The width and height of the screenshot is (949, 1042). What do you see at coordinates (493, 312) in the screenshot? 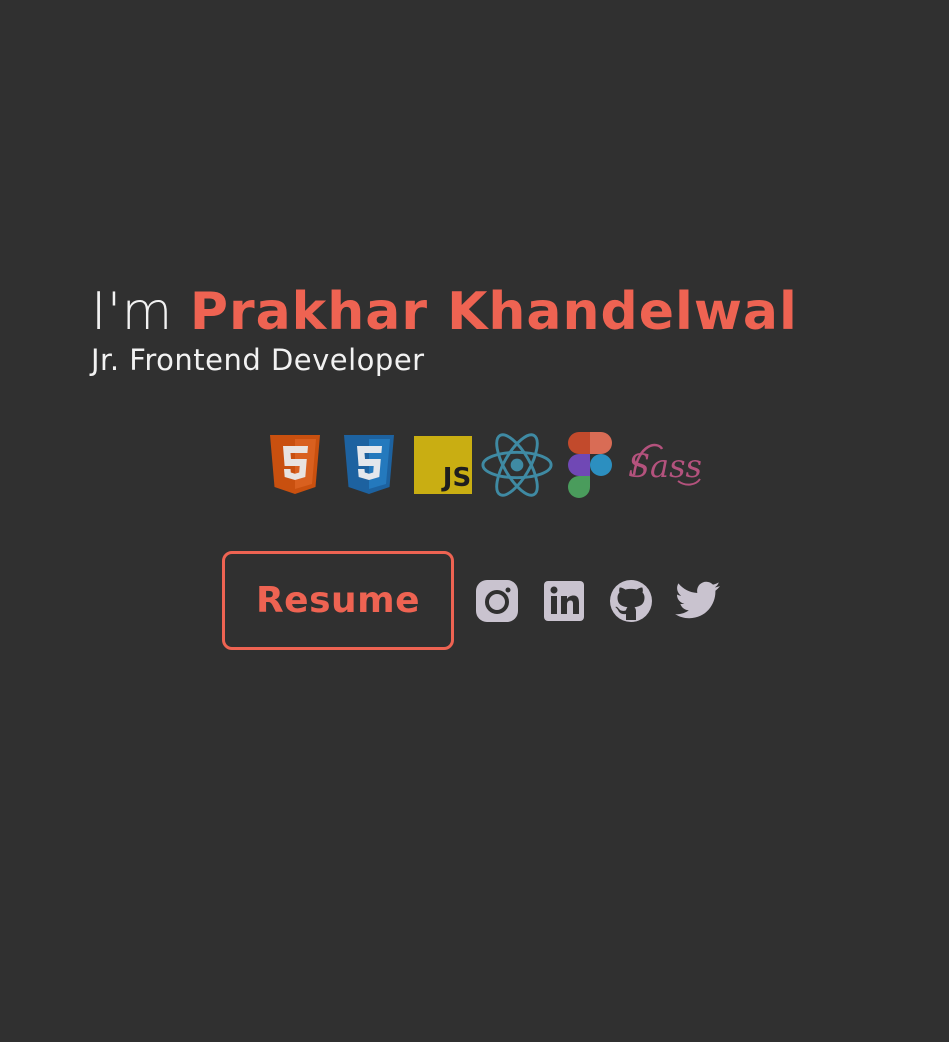
I see `name-text: Prakhar Khandelwal` at bounding box center [493, 312].